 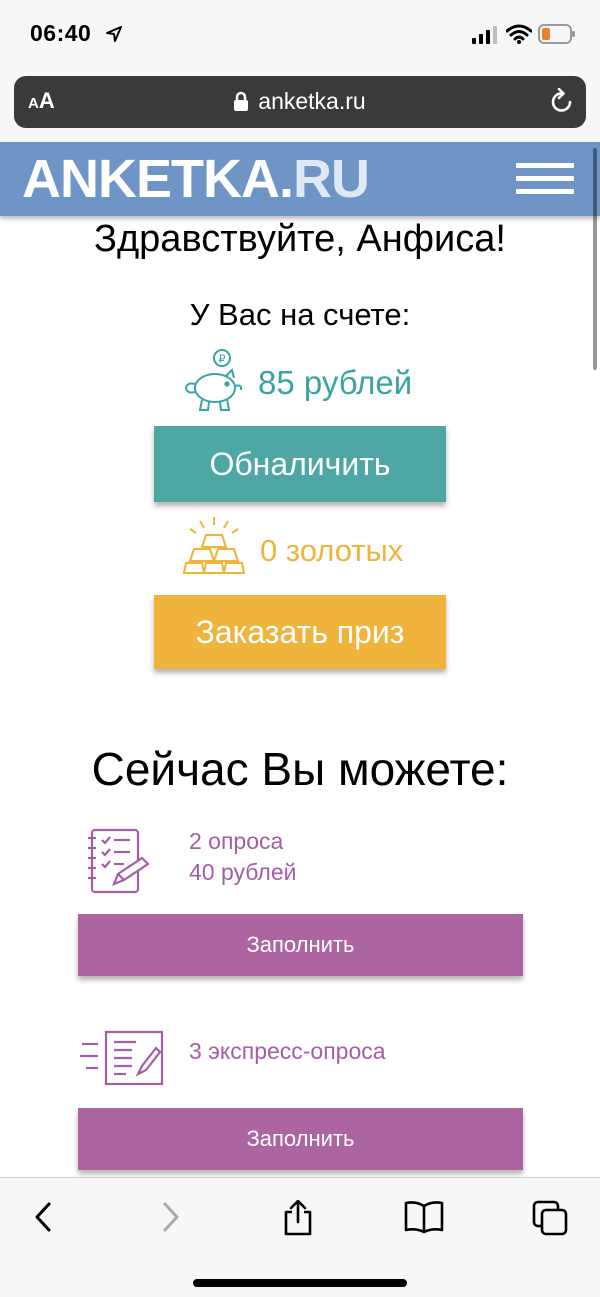 What do you see at coordinates (545, 180) in the screenshot?
I see `hamburger-menu-icon` at bounding box center [545, 180].